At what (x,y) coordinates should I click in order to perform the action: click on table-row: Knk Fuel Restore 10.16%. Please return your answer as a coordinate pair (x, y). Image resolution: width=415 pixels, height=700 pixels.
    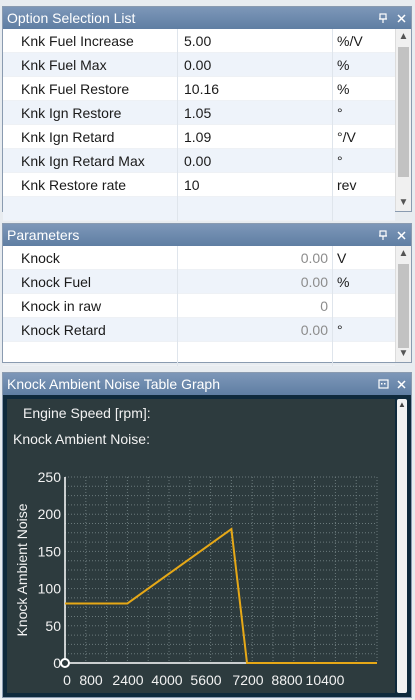
    Looking at the image, I should click on (199, 89).